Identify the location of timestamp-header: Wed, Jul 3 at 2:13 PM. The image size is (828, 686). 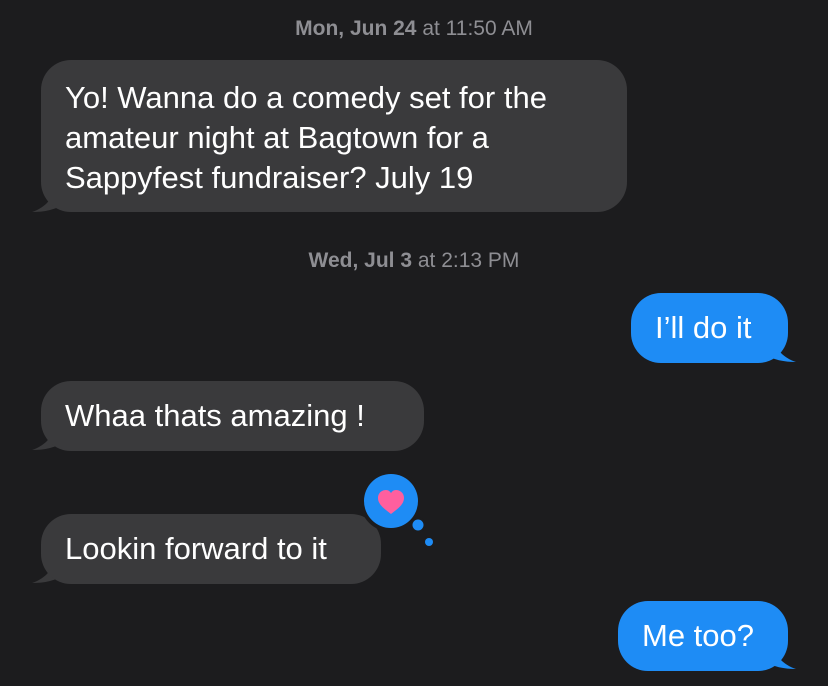
(414, 261).